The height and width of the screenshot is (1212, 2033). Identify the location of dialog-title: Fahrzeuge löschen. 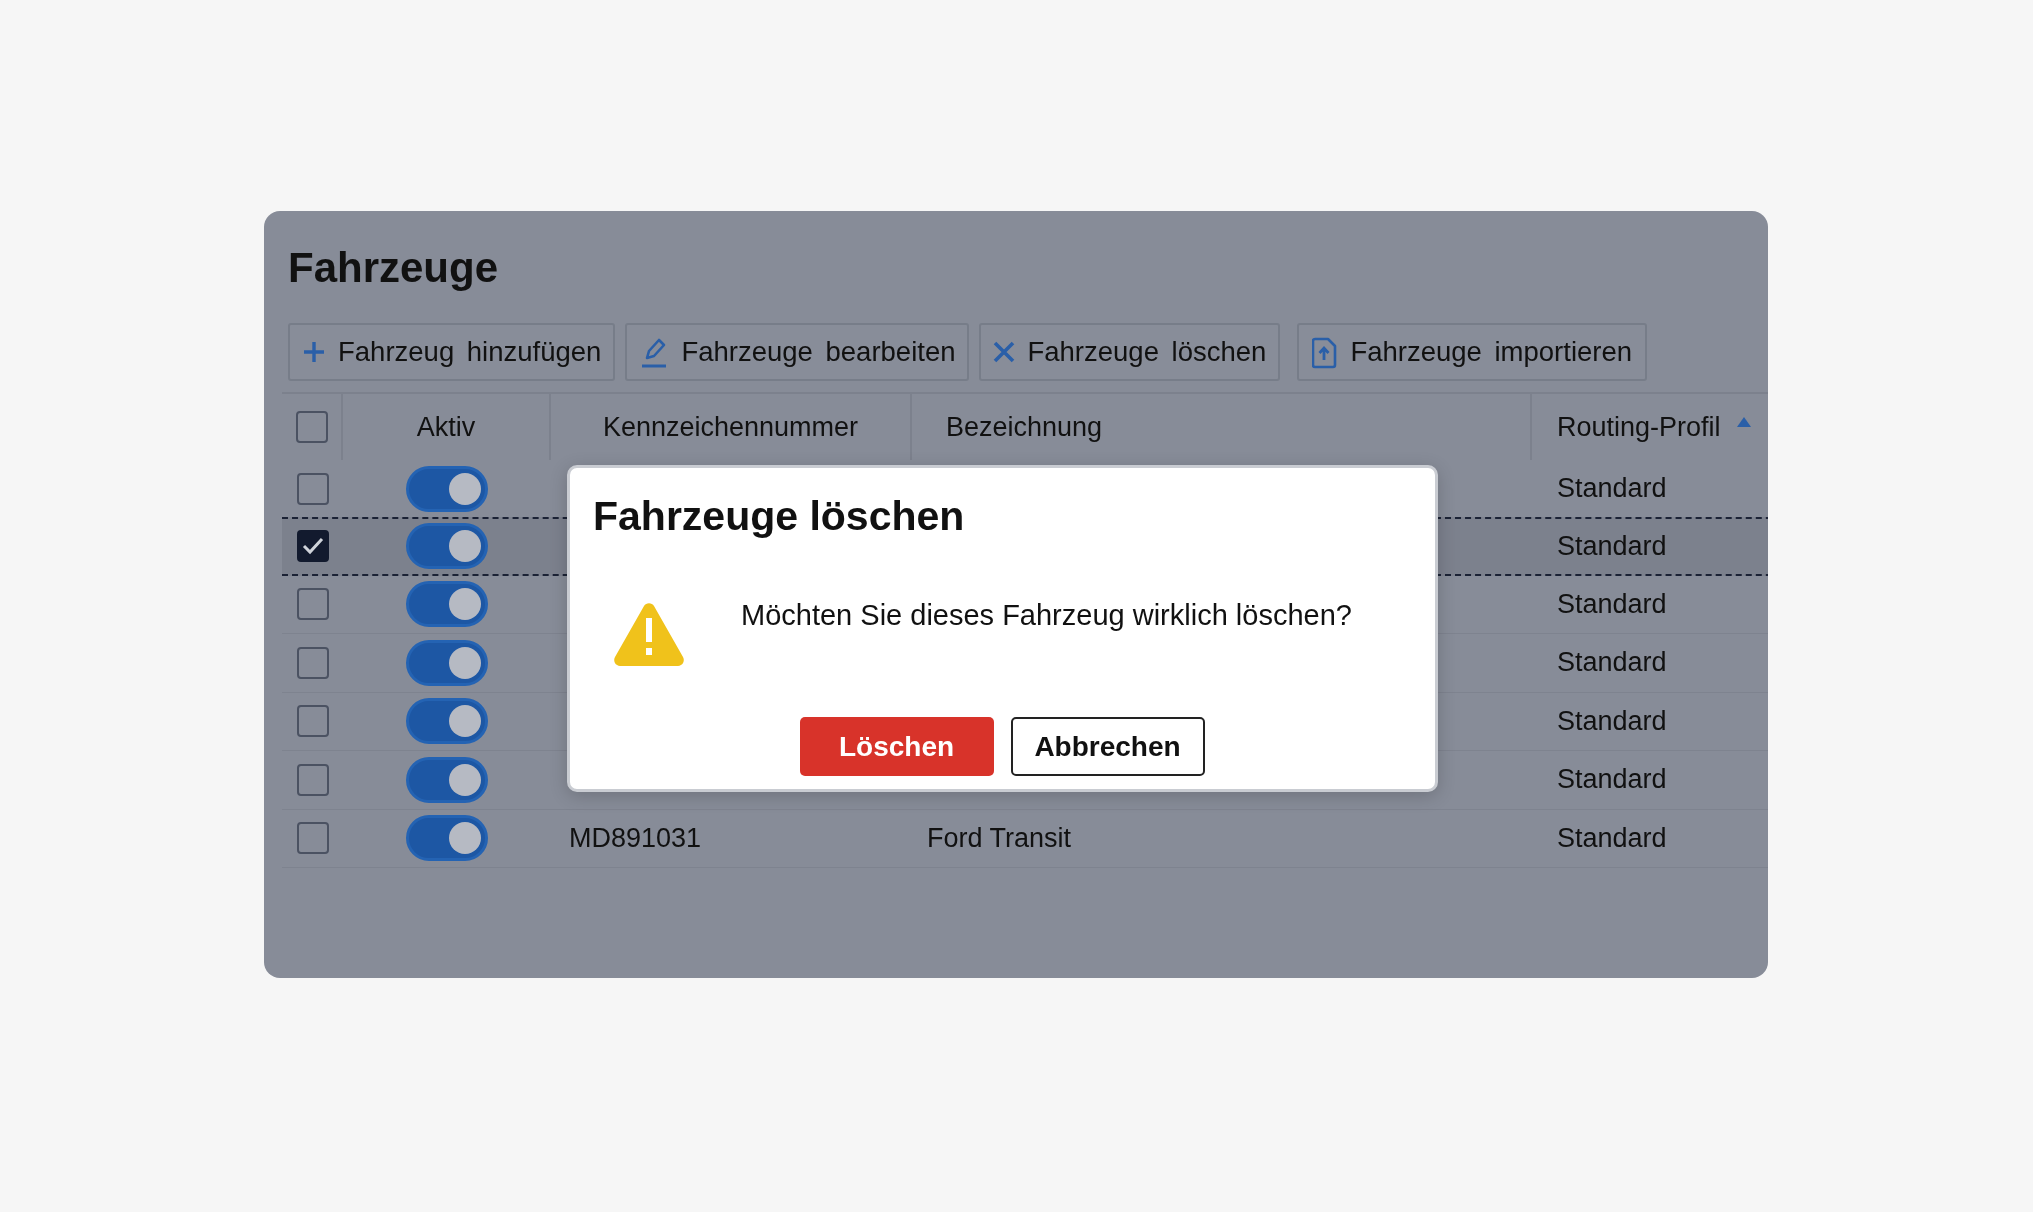
(779, 516).